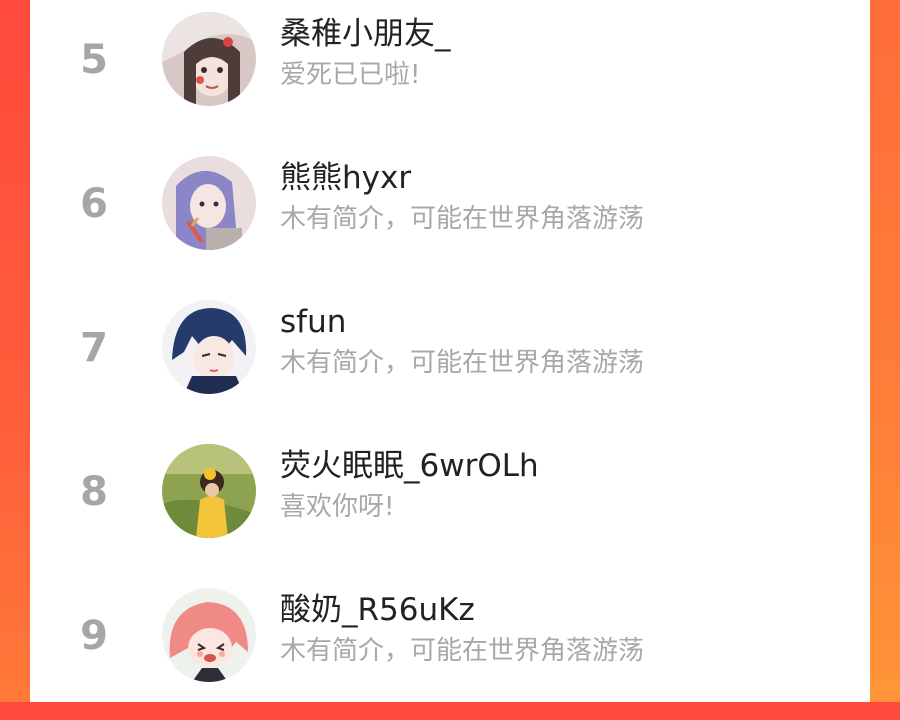 The width and height of the screenshot is (900, 720). What do you see at coordinates (365, 34) in the screenshot?
I see `user-name: 桑稚小朋友_` at bounding box center [365, 34].